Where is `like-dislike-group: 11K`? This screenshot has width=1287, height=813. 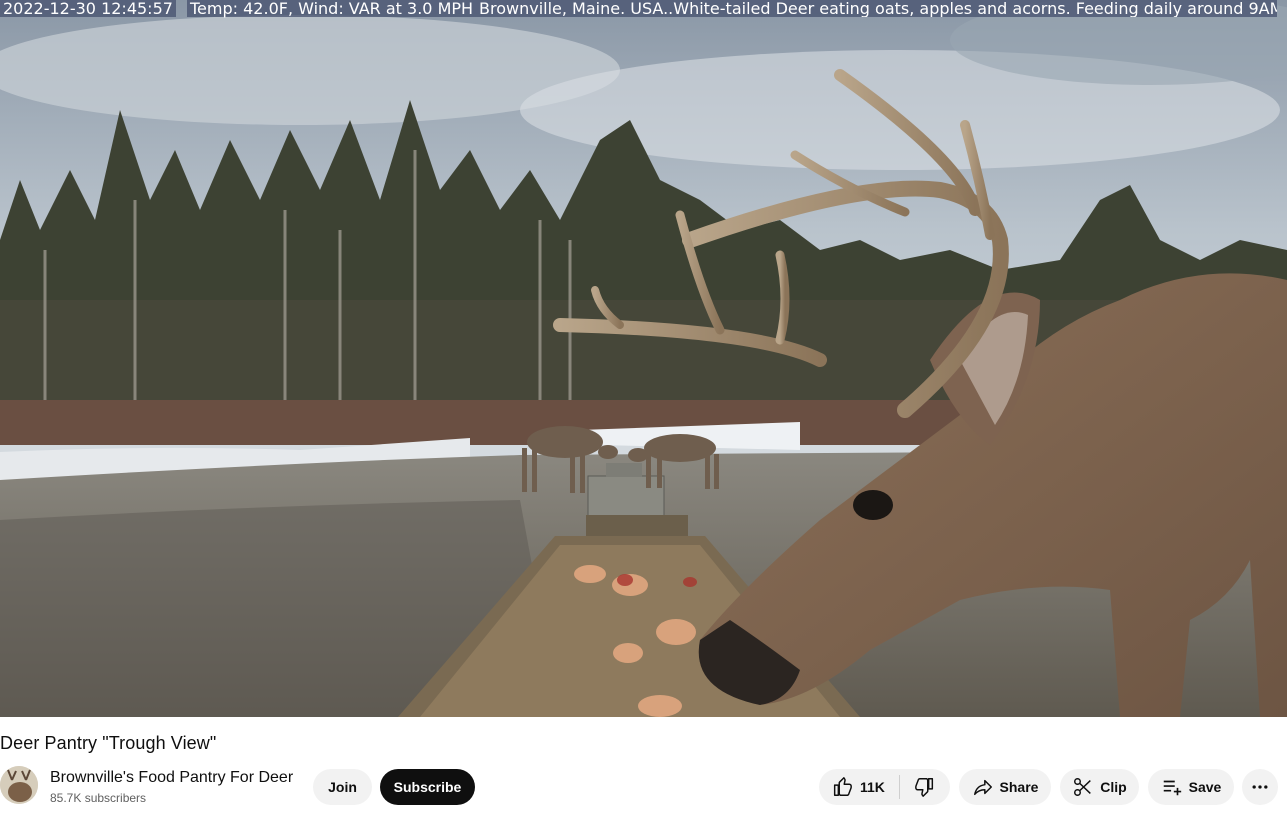
like-dislike-group: 11K is located at coordinates (884, 787).